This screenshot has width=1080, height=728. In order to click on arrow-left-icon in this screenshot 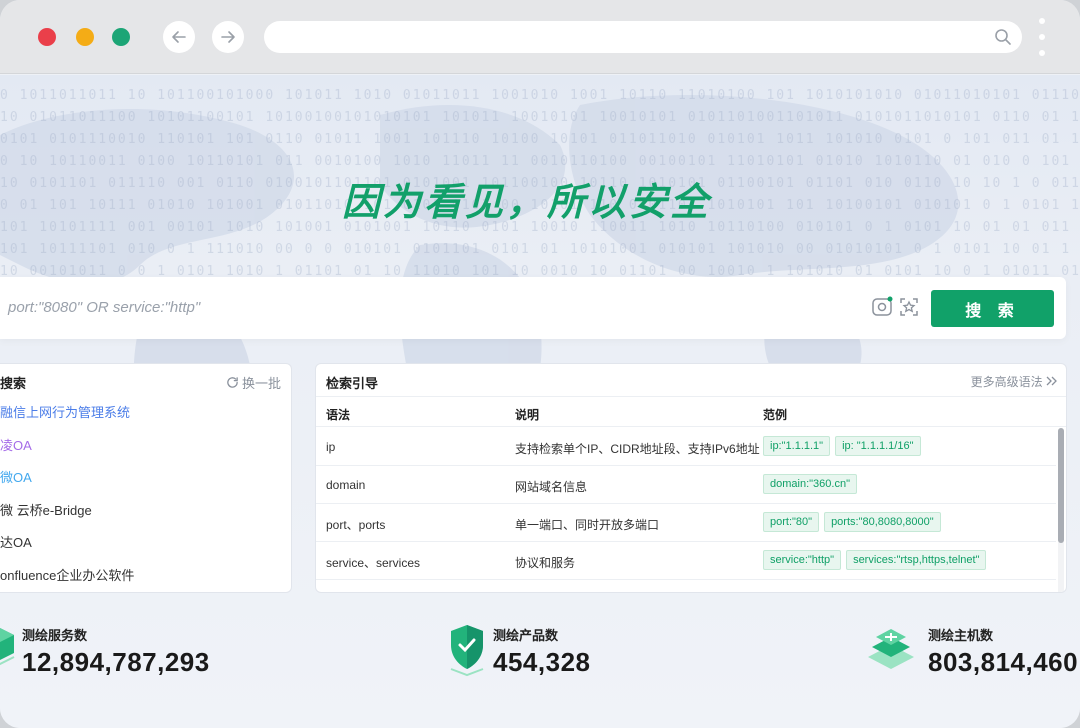, I will do `click(179, 37)`.